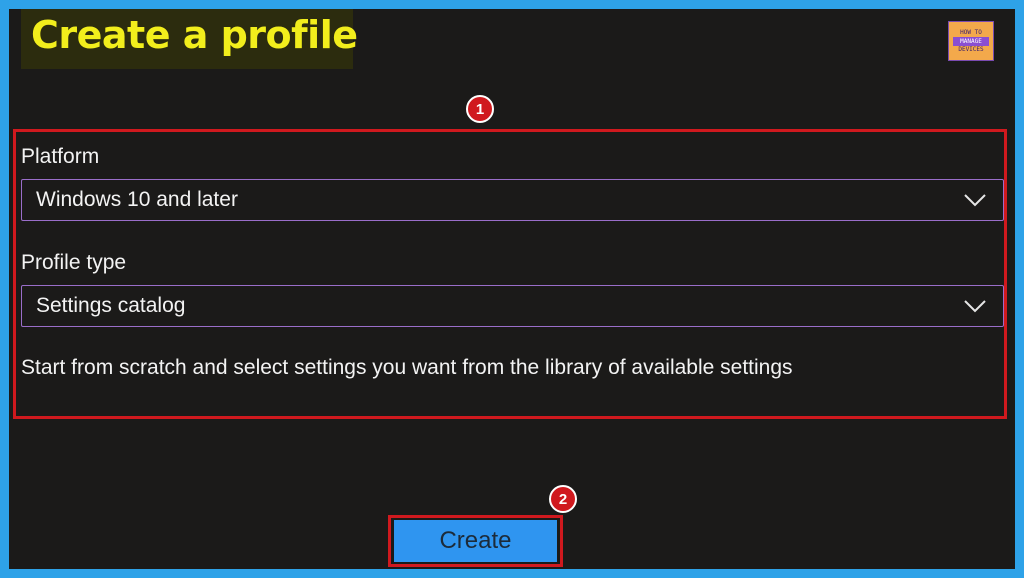 This screenshot has height=578, width=1024. I want to click on profile-type-label: Profile type, so click(74, 262).